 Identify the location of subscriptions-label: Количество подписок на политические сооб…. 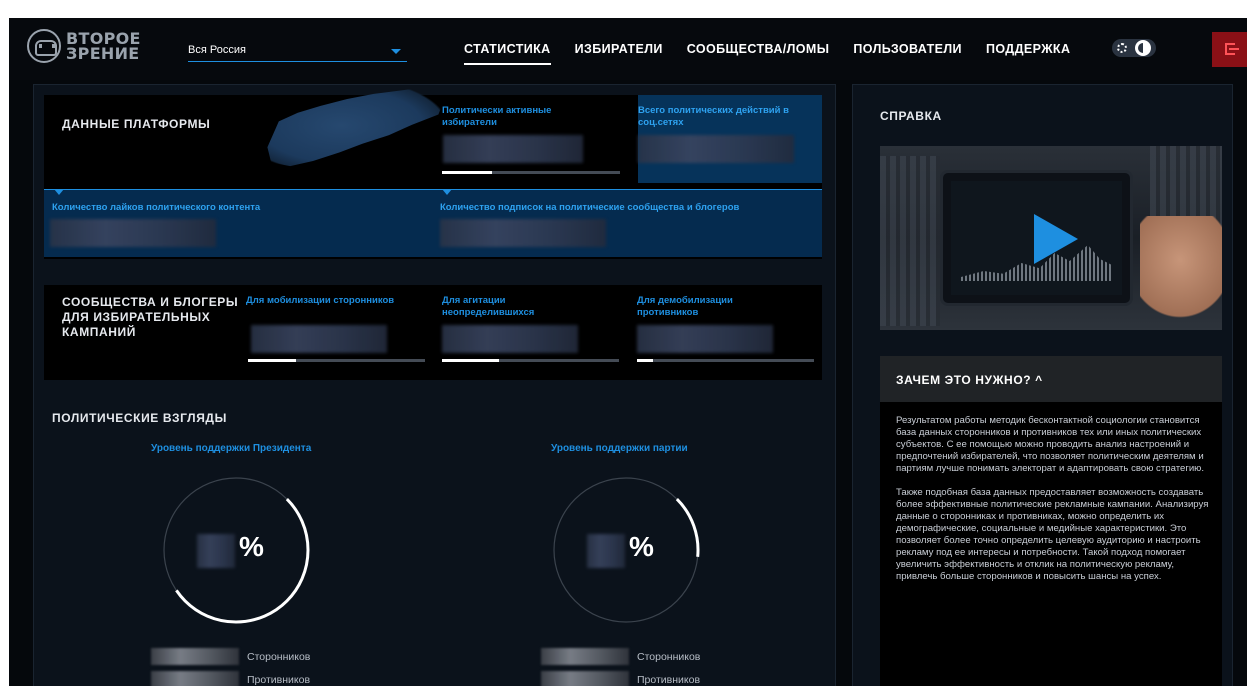
(630, 208).